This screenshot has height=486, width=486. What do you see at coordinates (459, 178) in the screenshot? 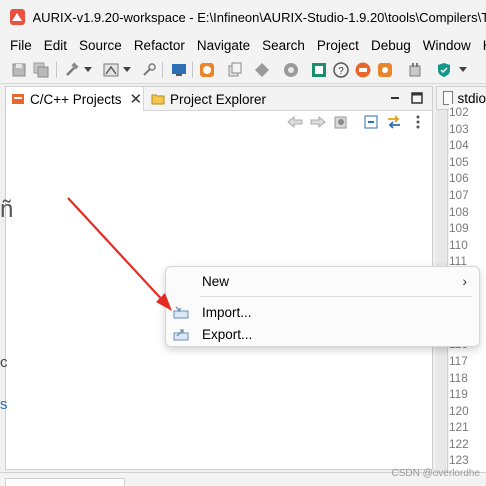
I see `line-number: 106` at bounding box center [459, 178].